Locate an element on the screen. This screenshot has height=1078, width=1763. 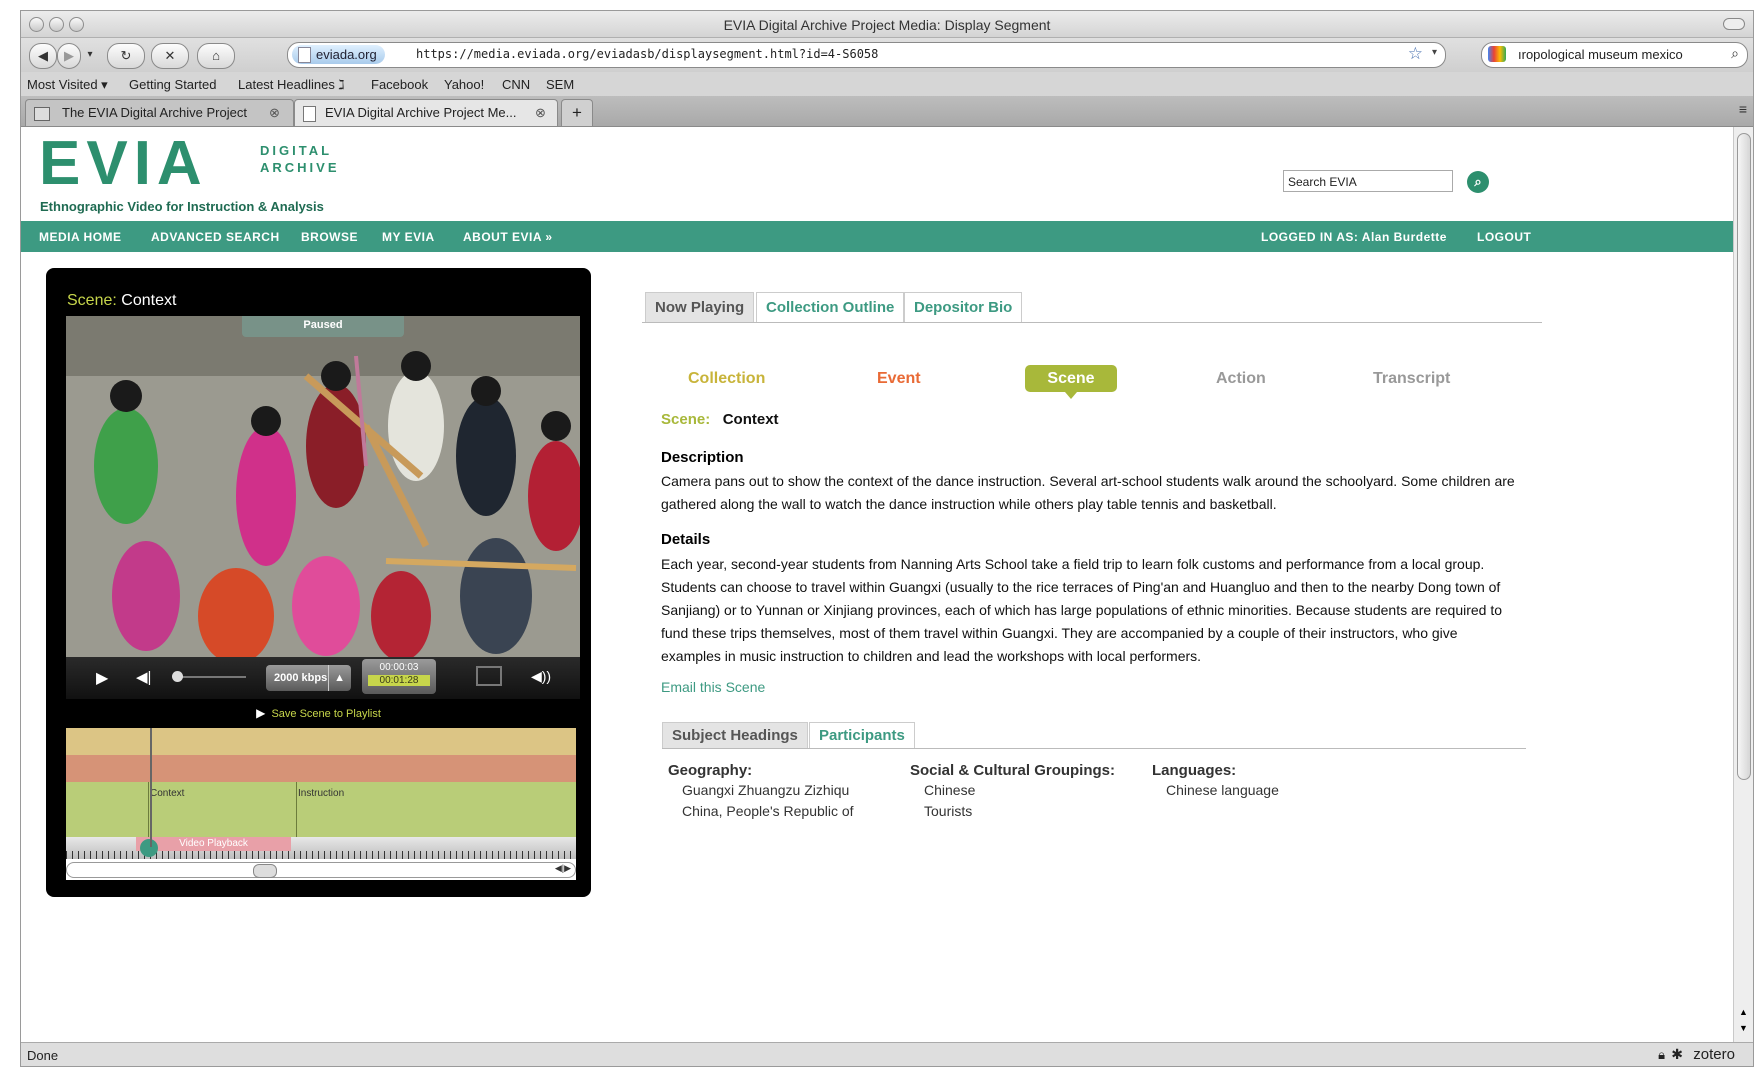
volume-icon: ◀)) is located at coordinates (541, 676).